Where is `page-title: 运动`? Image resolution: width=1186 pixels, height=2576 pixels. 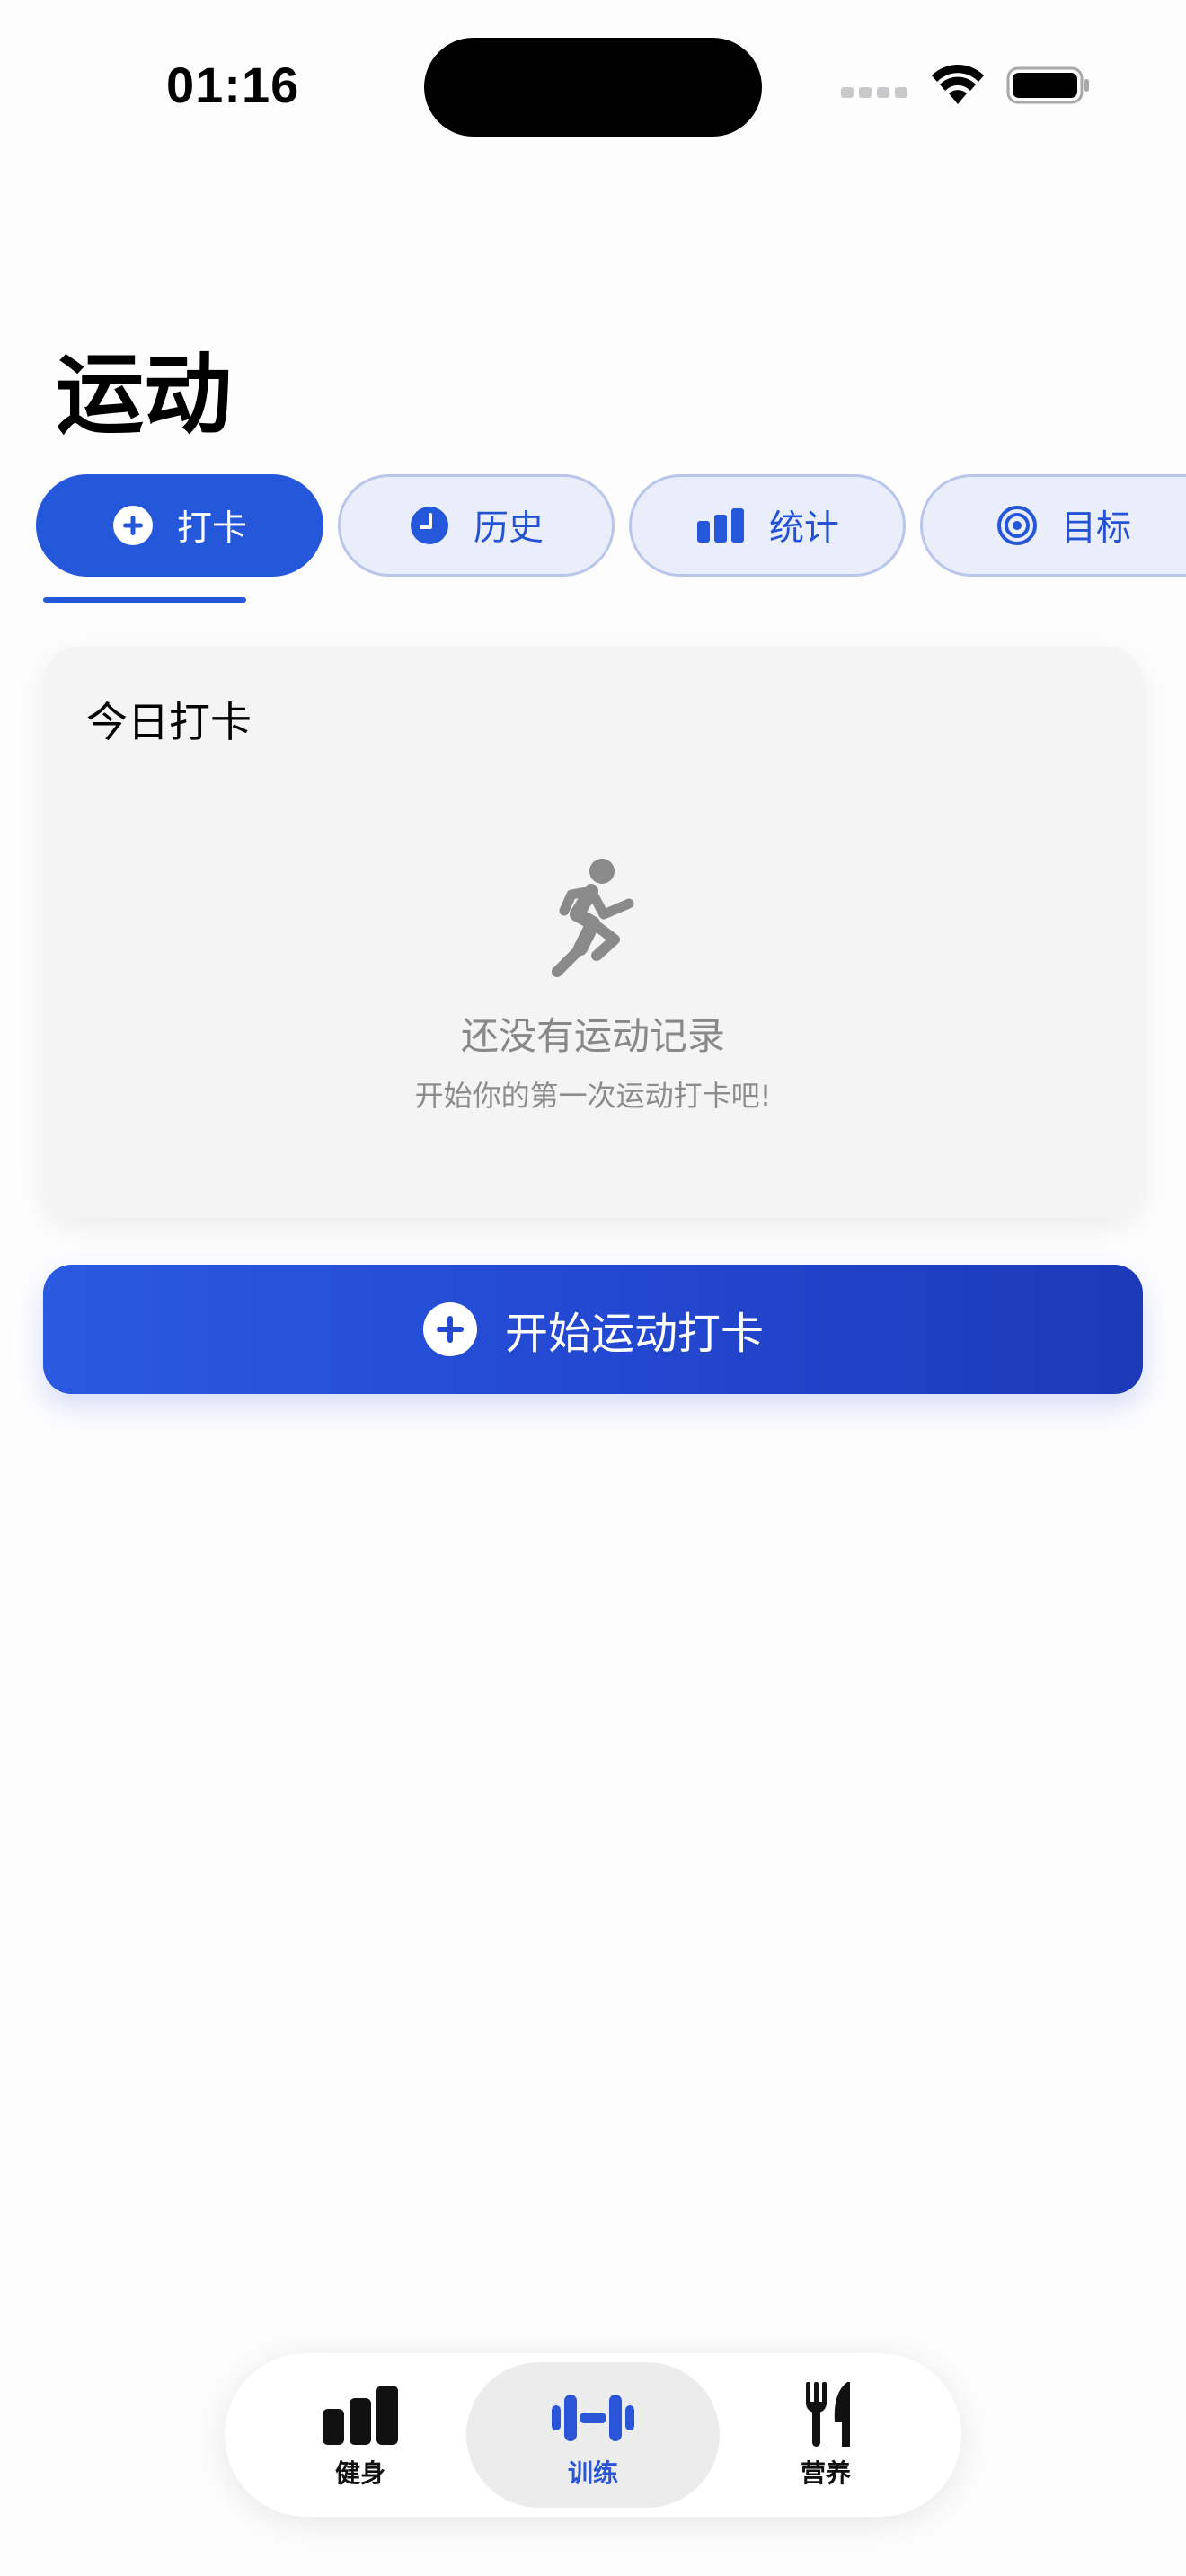
page-title: 运动 is located at coordinates (144, 394).